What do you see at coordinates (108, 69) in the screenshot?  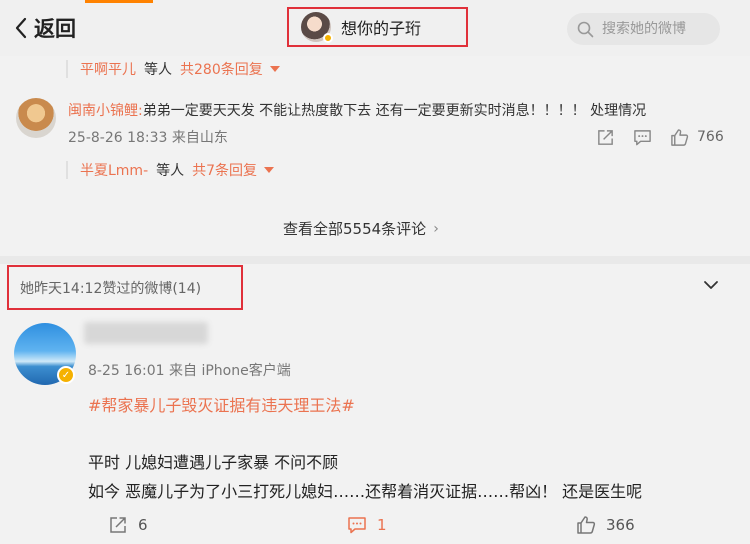 I see `reply-user: 平啊平儿` at bounding box center [108, 69].